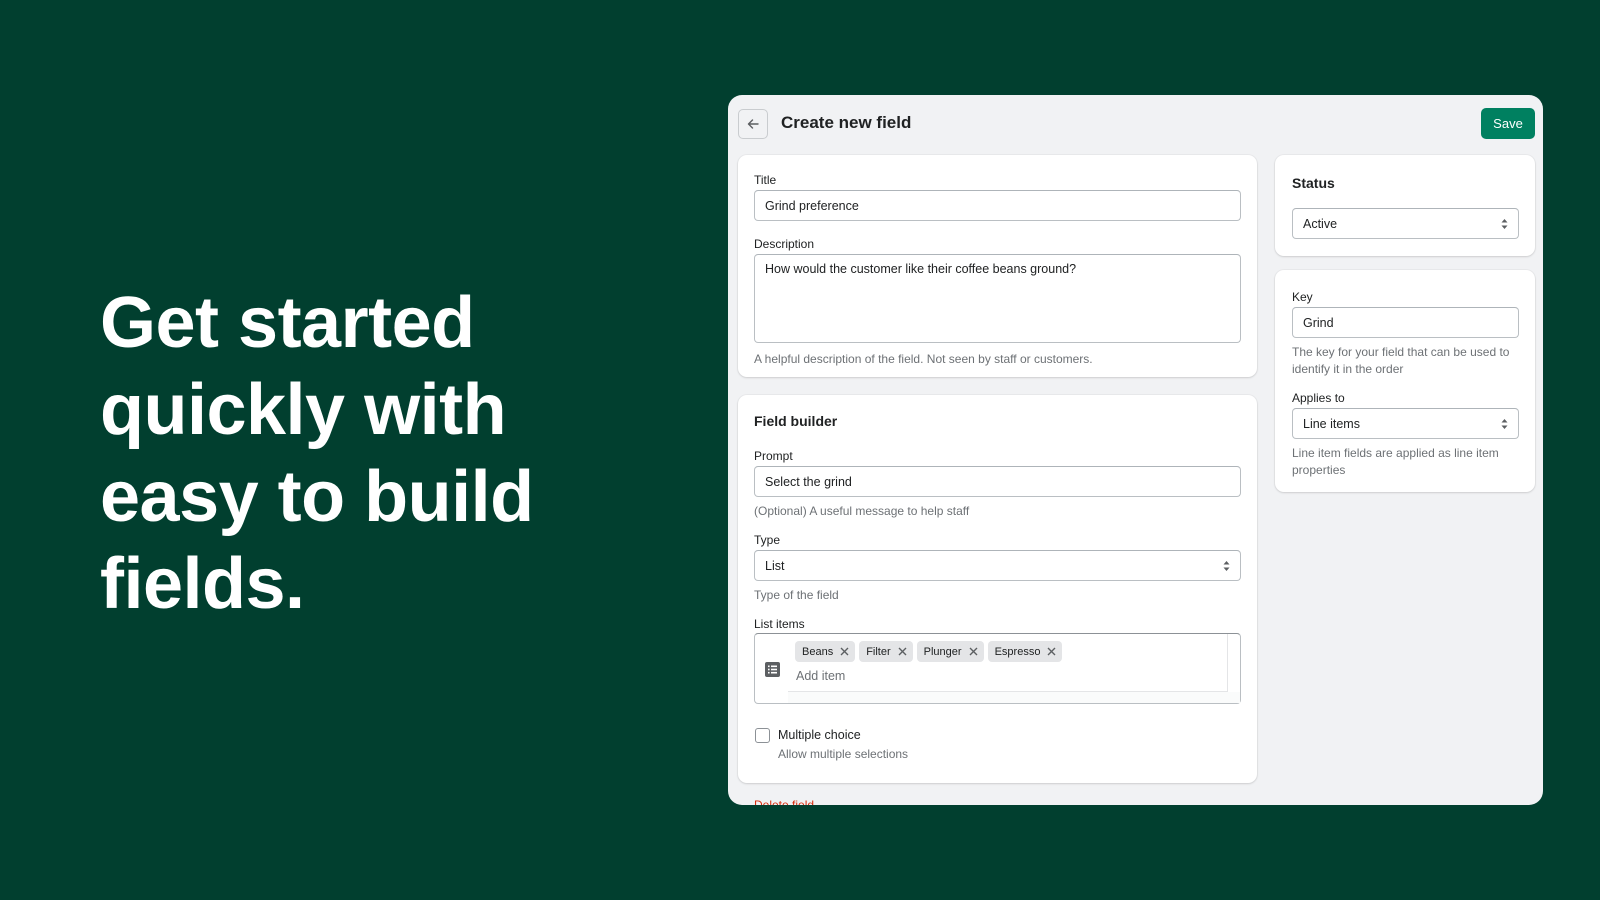 Image resolution: width=1600 pixels, height=900 pixels. I want to click on type-select: List, so click(997, 565).